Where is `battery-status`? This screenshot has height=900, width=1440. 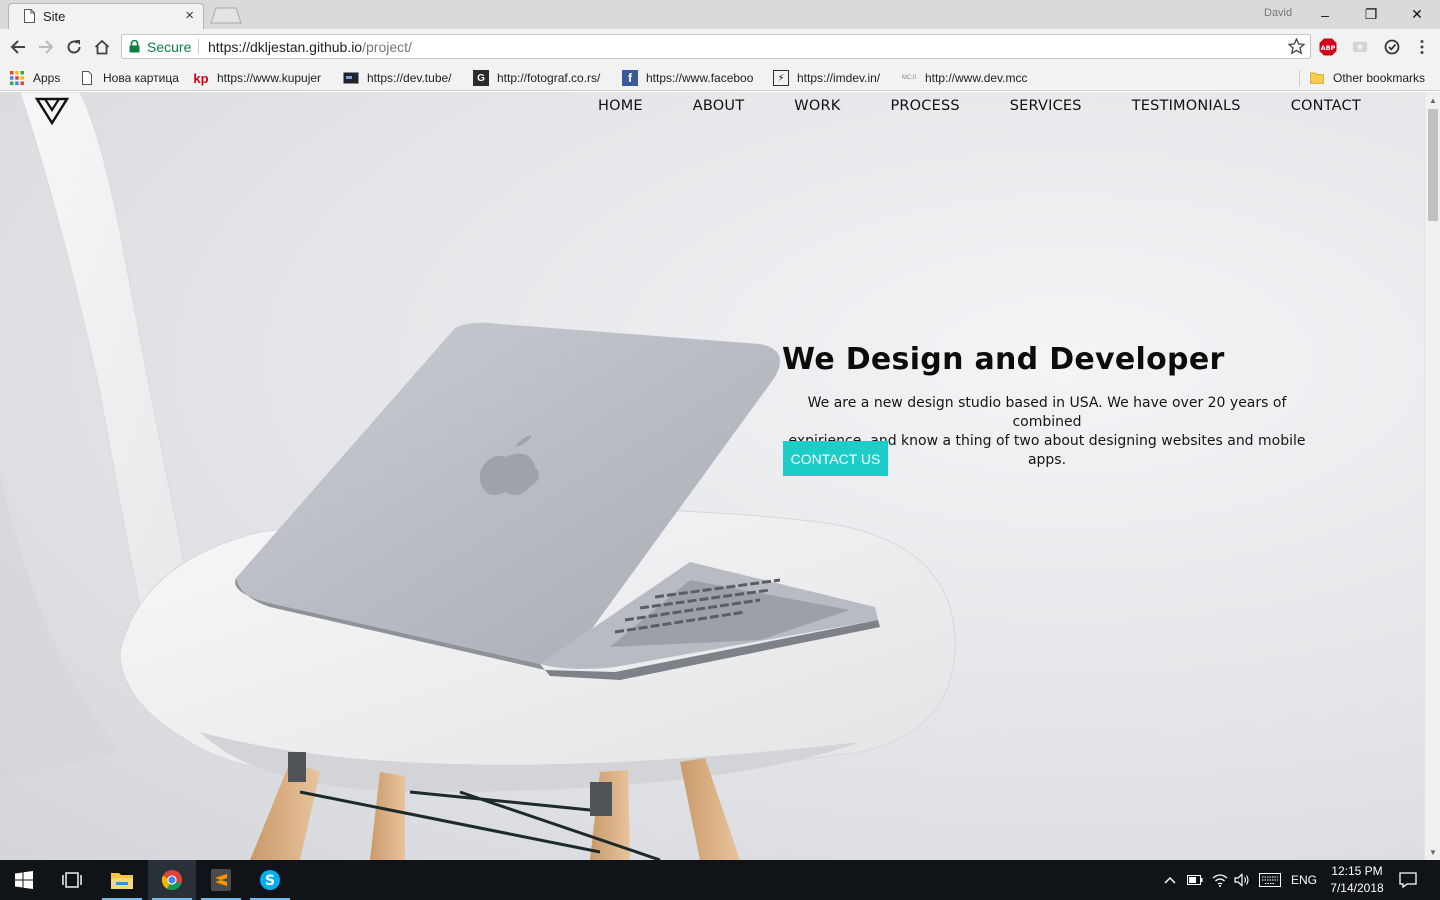 battery-status is located at coordinates (1195, 880).